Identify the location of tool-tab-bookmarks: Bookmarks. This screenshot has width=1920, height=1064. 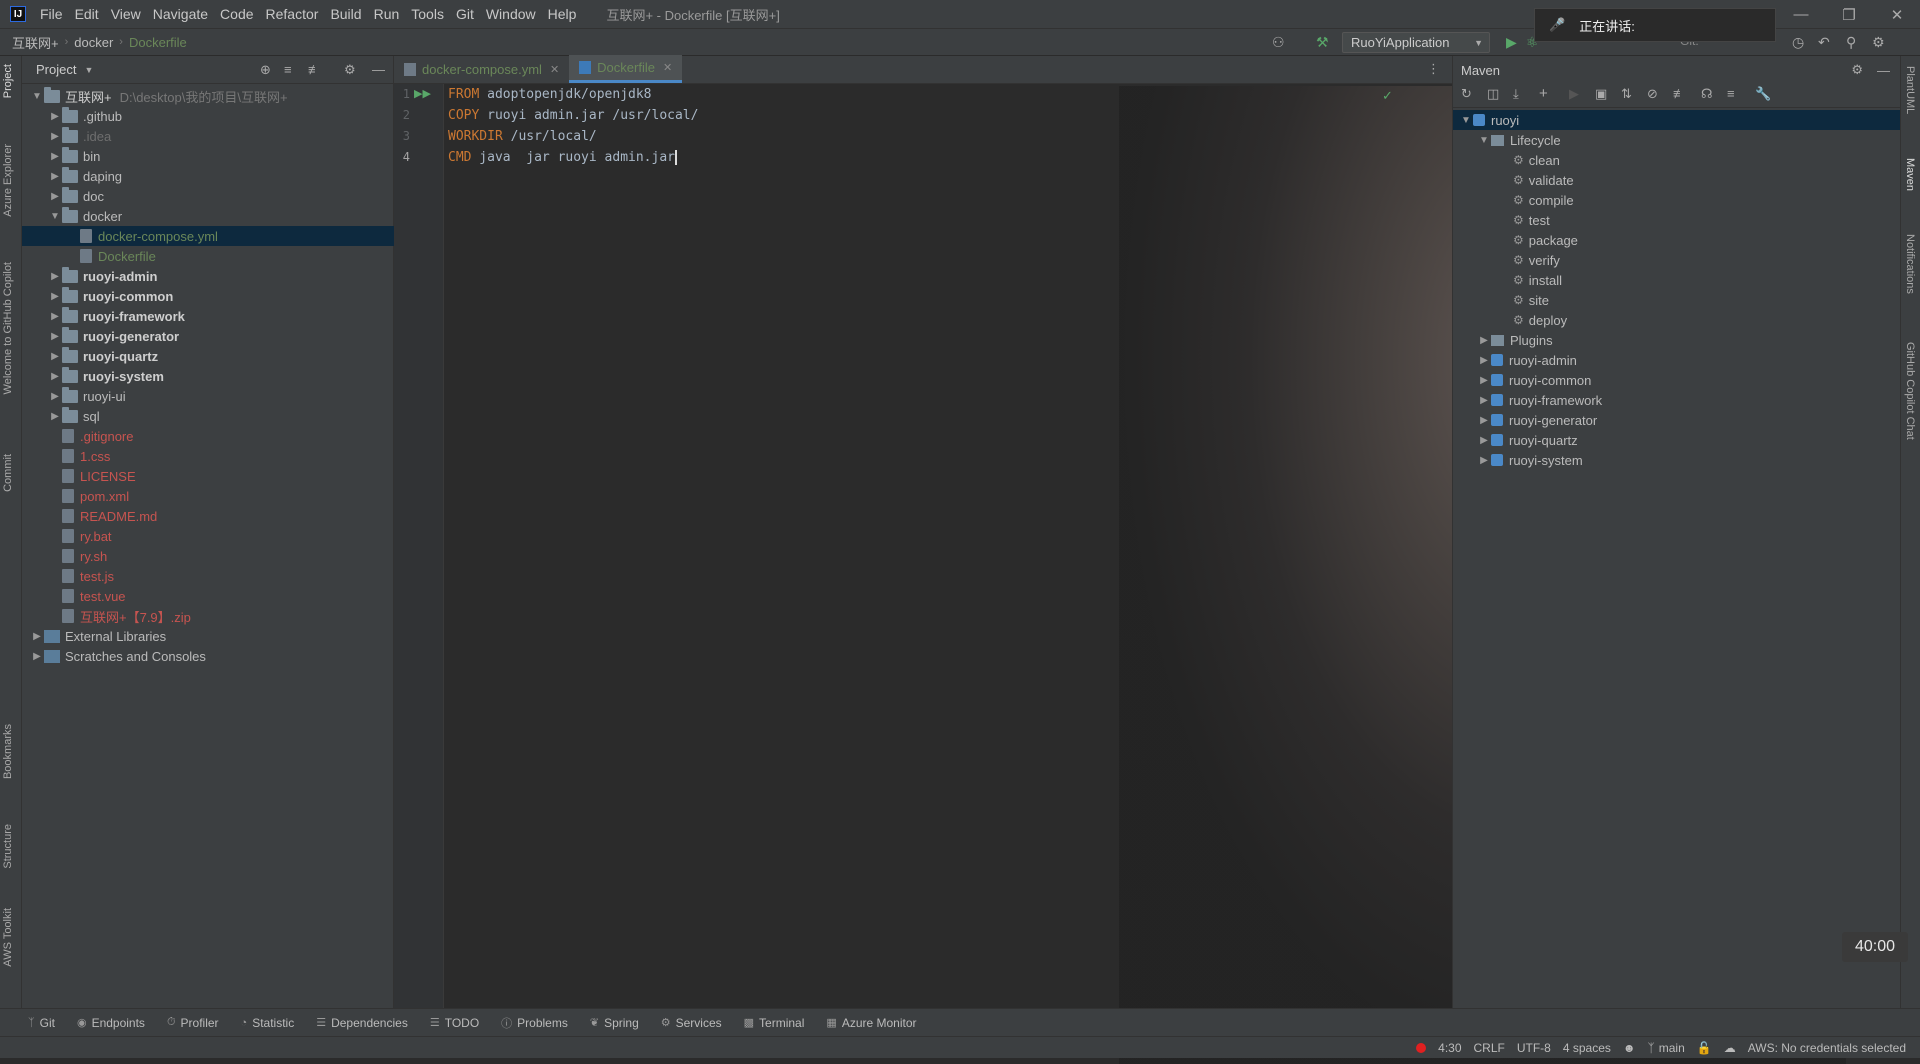
(8, 751).